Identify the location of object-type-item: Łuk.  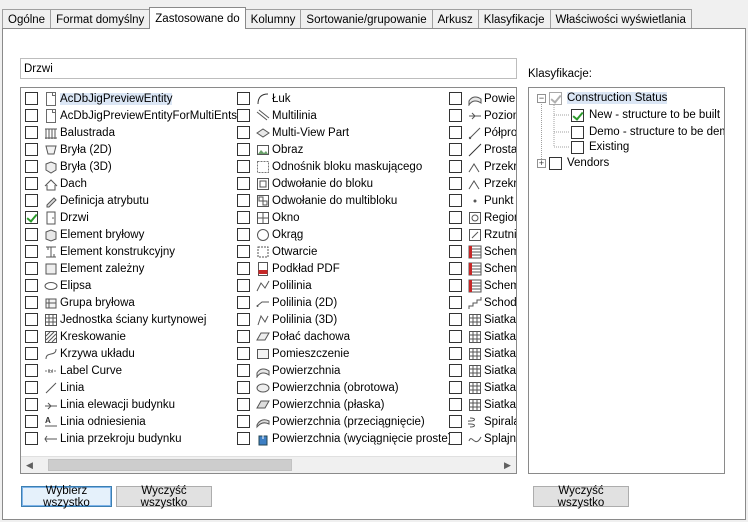
(344, 98).